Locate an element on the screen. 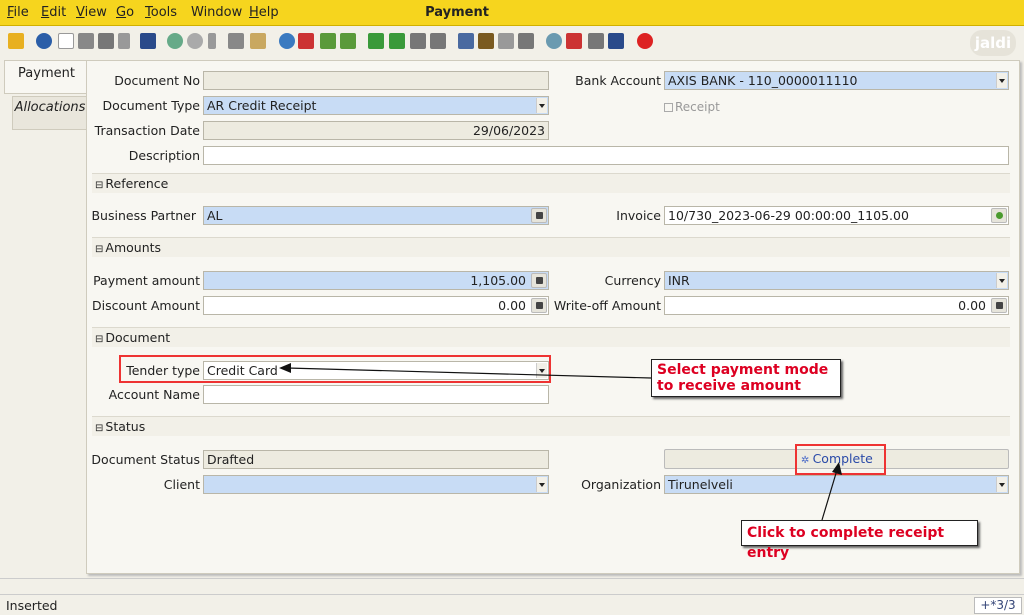  tender-arrow-line is located at coordinates (469, 373).